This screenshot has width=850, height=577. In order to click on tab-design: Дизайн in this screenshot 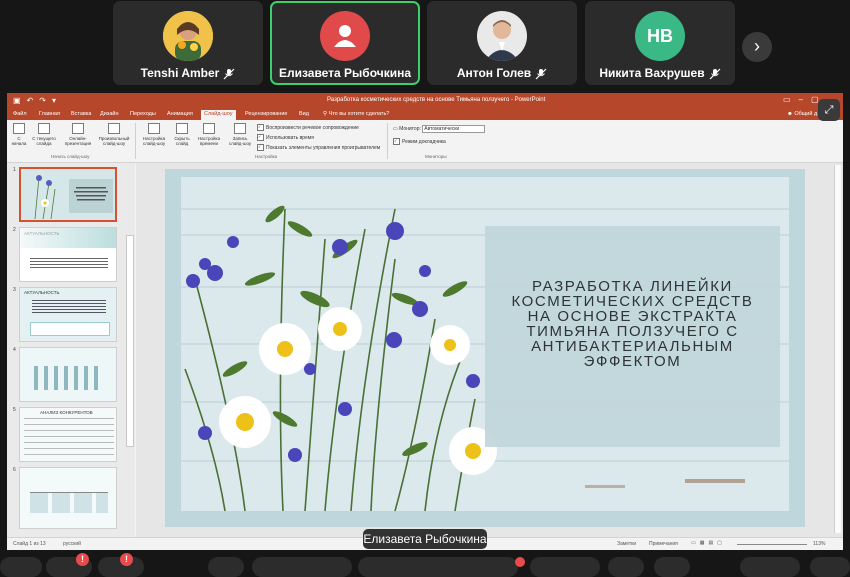, I will do `click(109, 114)`.